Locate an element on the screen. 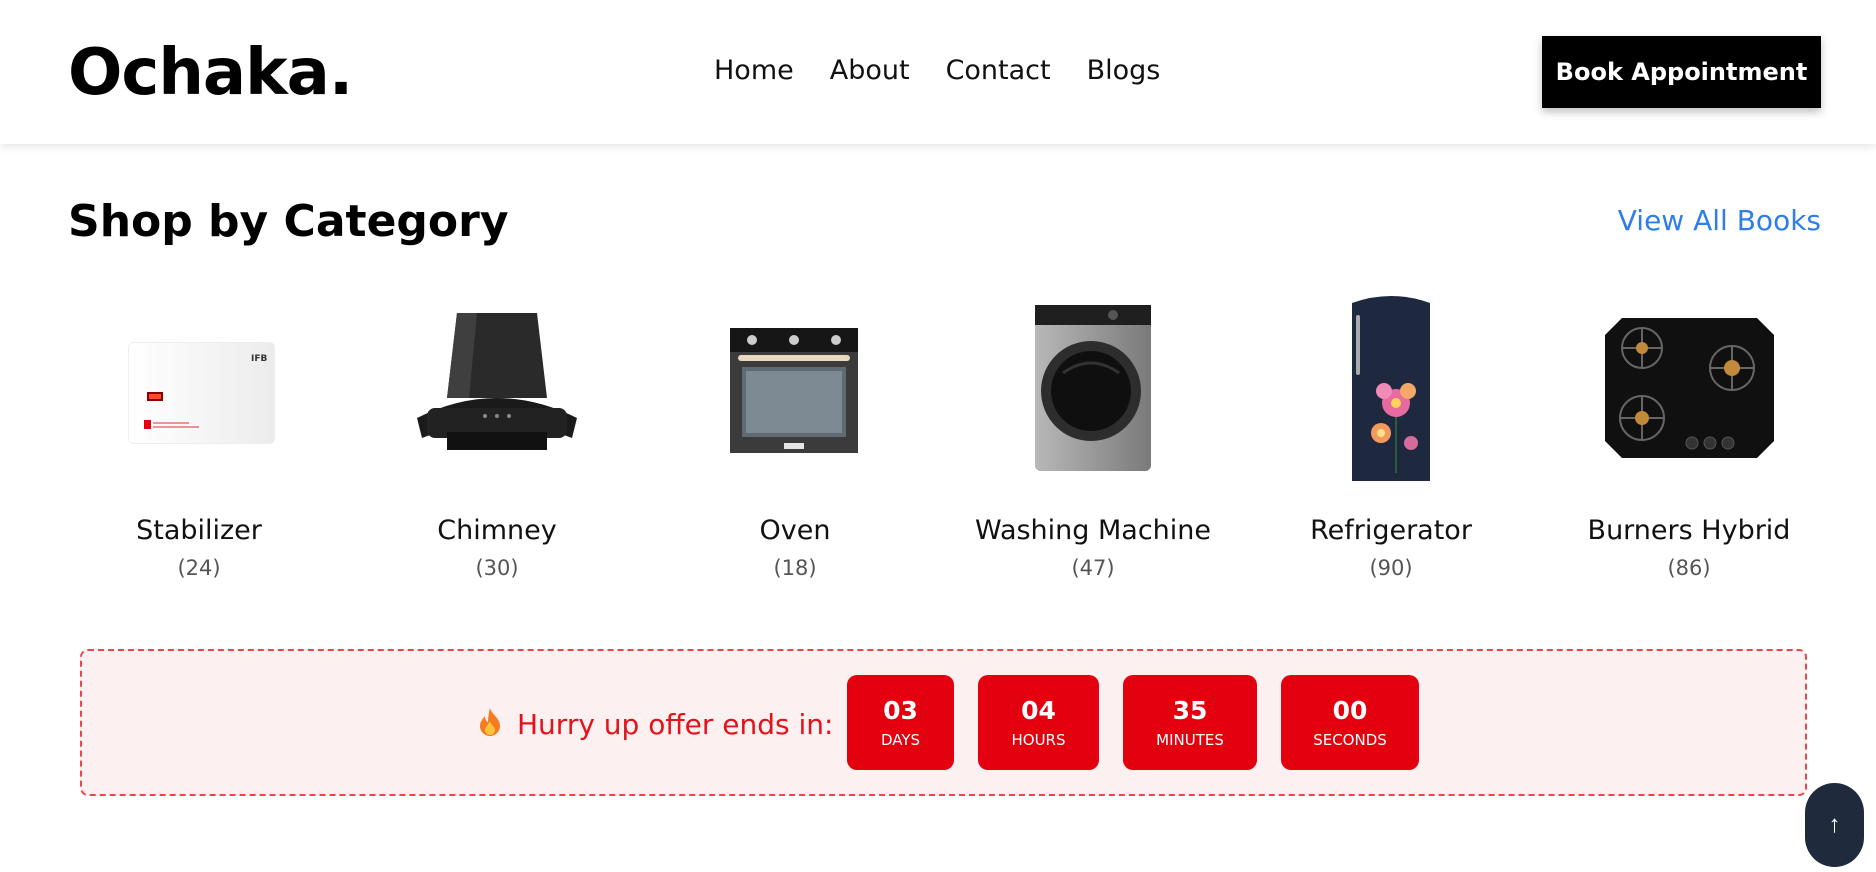 This screenshot has height=872, width=1876. category-name: Stabilizer is located at coordinates (199, 530).